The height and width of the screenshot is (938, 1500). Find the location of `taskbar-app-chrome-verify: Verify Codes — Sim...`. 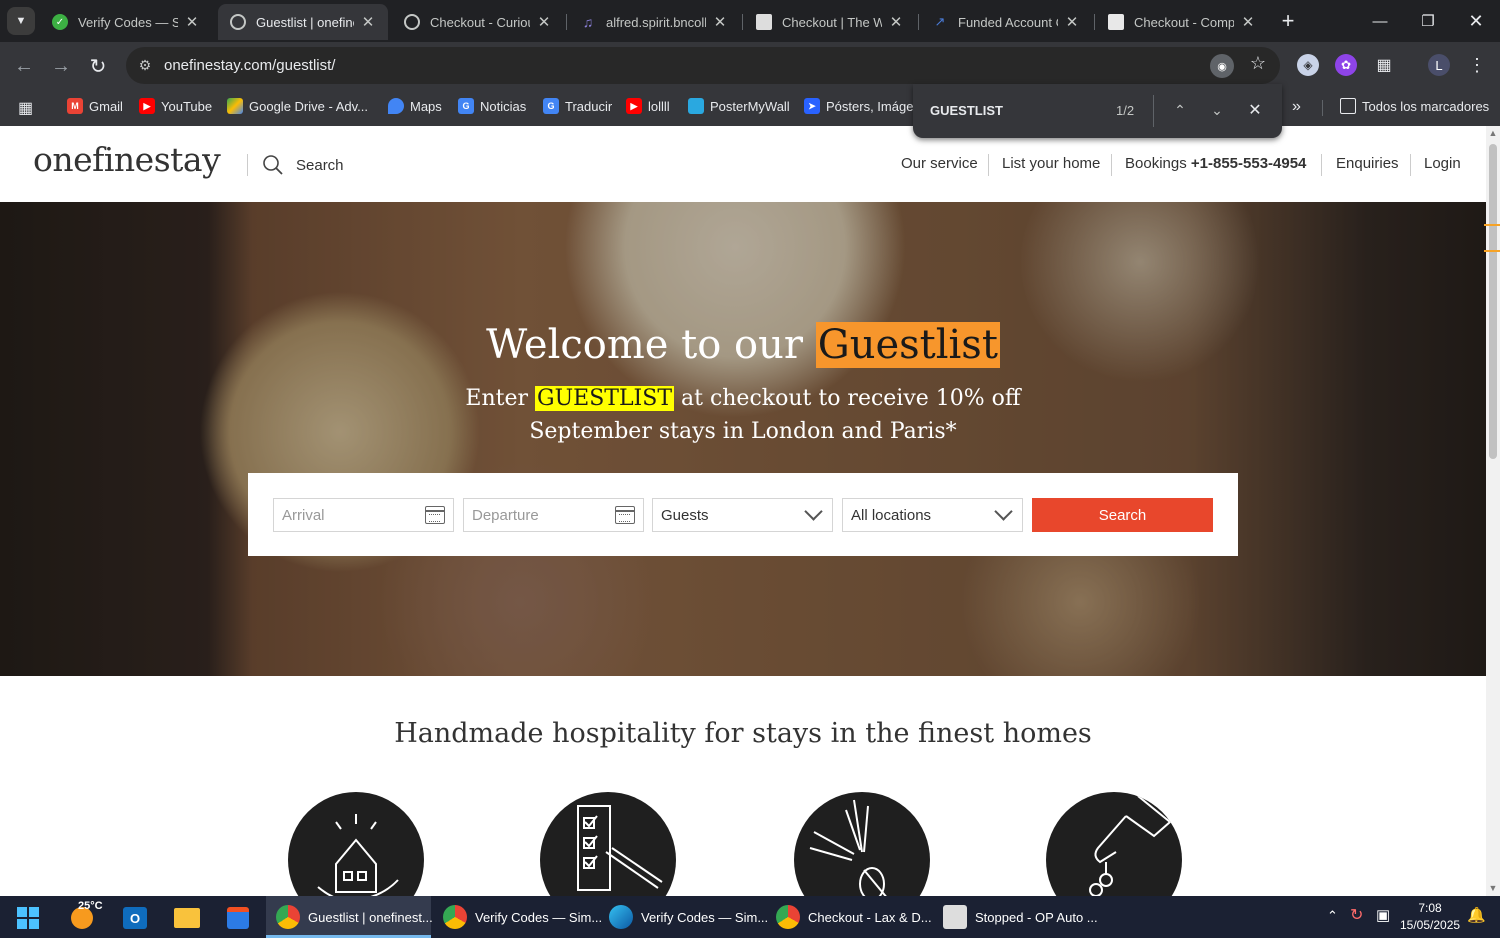

taskbar-app-chrome-verify: Verify Codes — Sim... is located at coordinates (517, 917).